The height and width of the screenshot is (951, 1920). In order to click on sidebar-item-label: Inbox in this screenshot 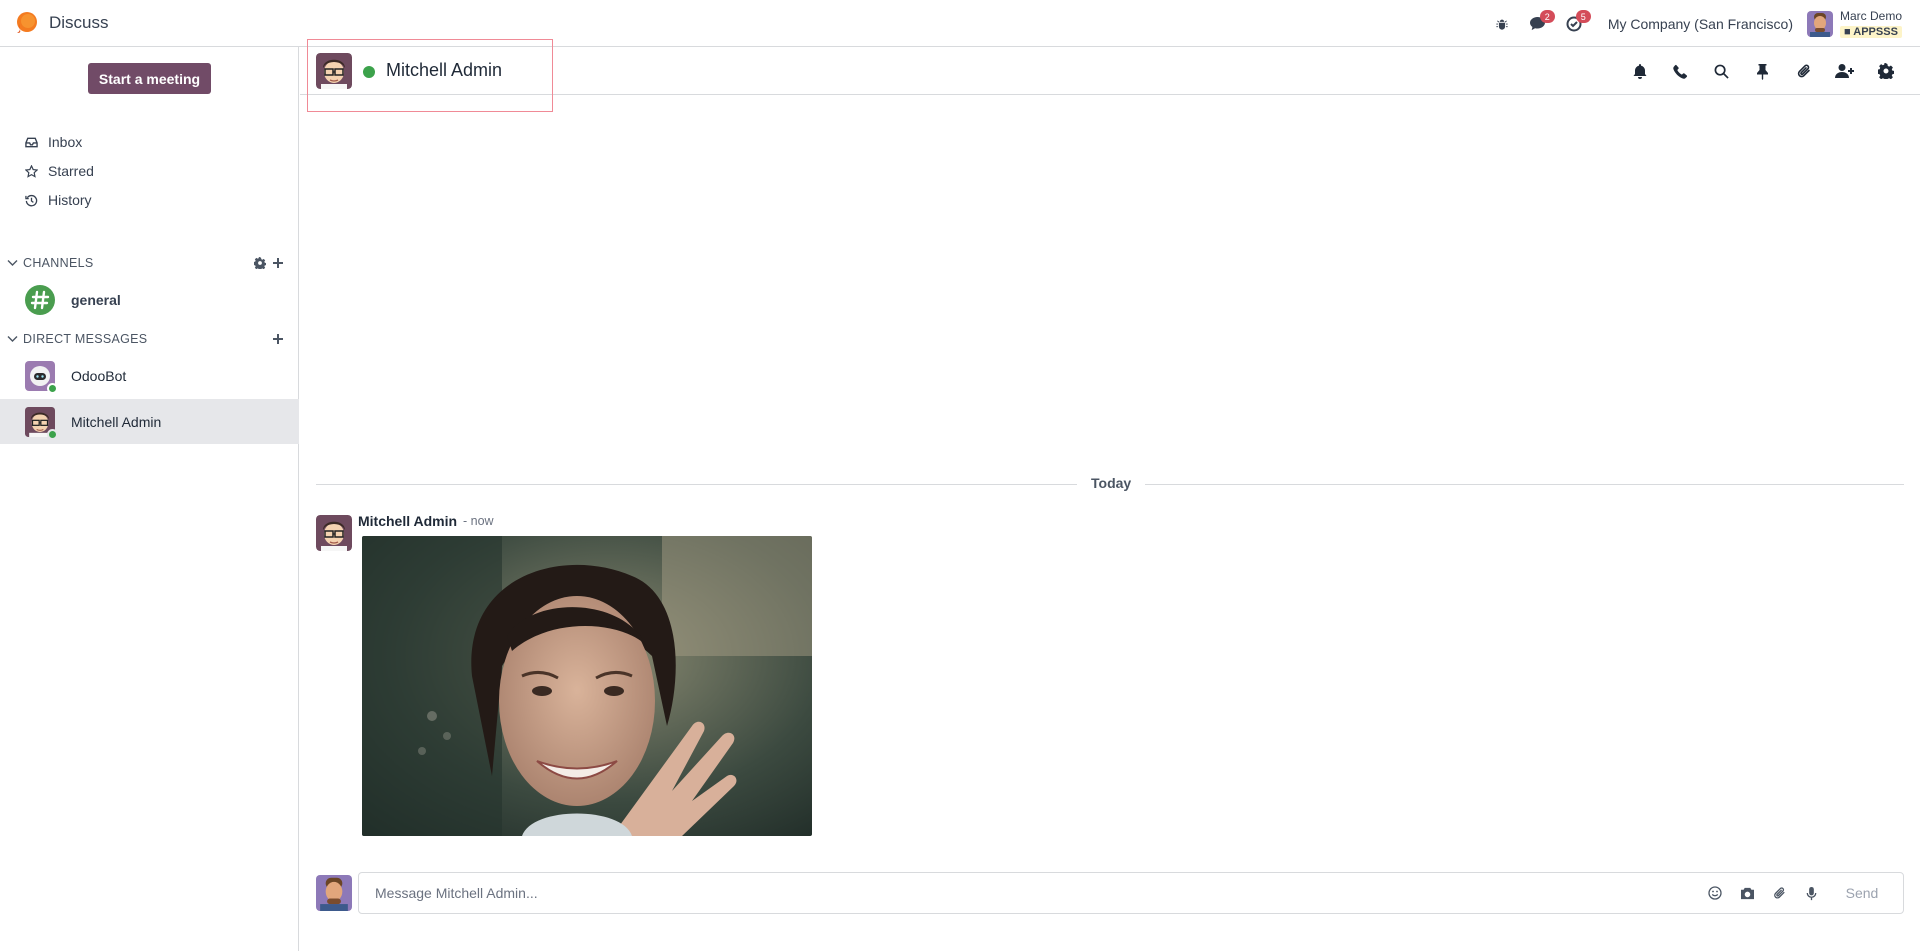, I will do `click(65, 142)`.